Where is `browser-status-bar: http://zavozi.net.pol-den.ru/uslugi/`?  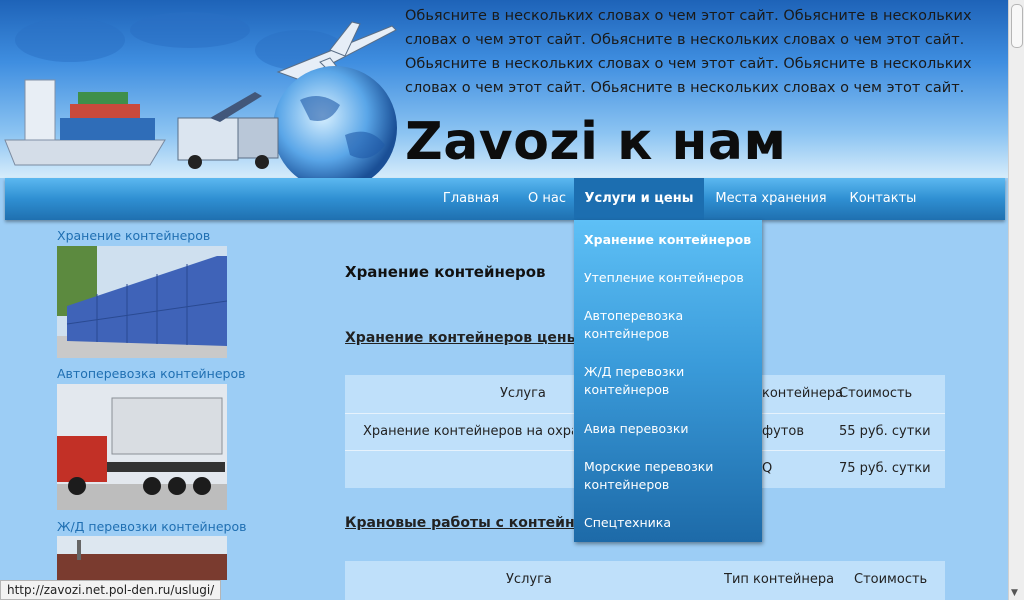
browser-status-bar: http://zavozi.net.pol-den.ru/uslugi/ is located at coordinates (111, 590).